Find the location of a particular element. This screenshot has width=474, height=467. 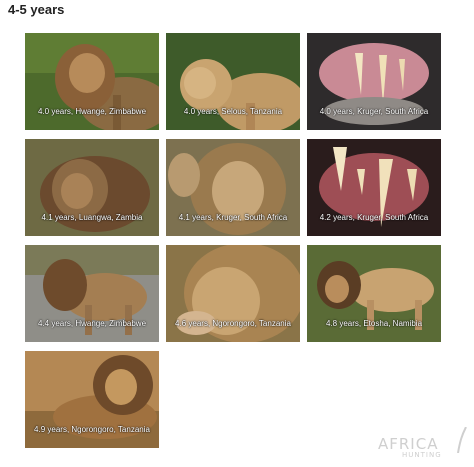

photo-caption: 4.1 years, Luangwa, Zambia is located at coordinates (92, 217).